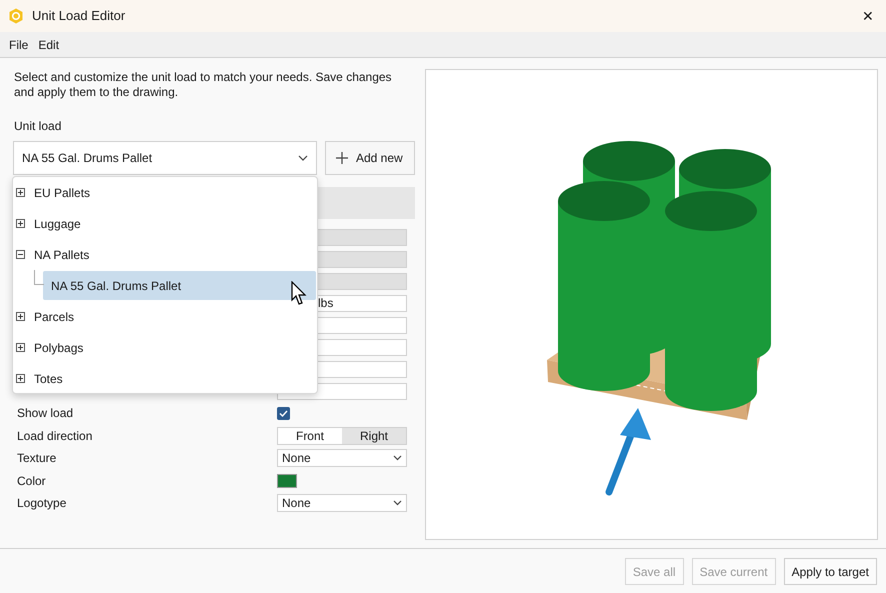 Image resolution: width=886 pixels, height=593 pixels. I want to click on add-new-button: Add new, so click(370, 158).